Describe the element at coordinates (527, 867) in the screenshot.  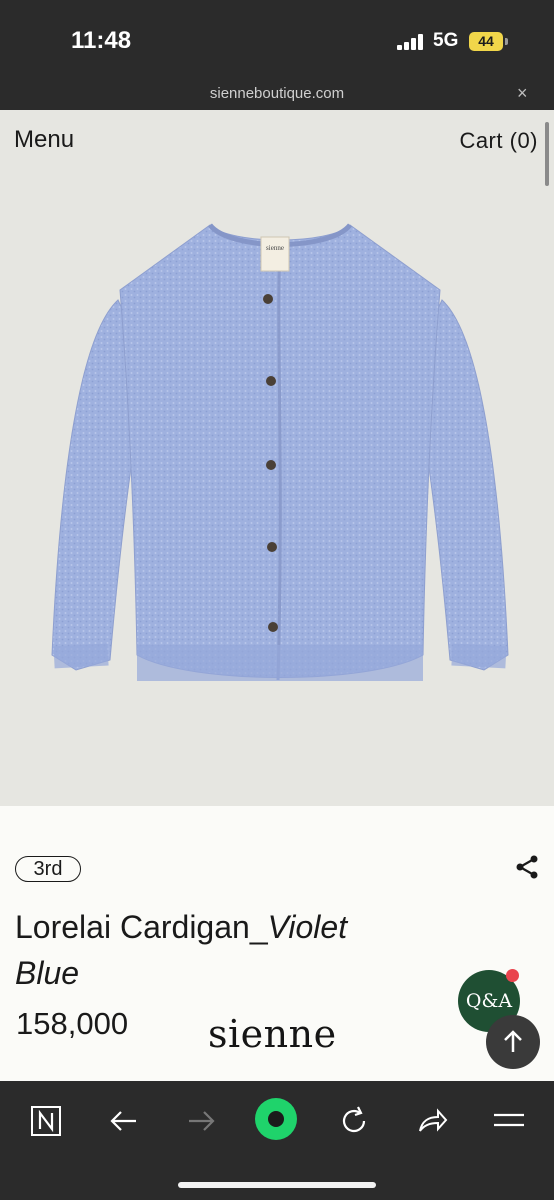
I see `share-icon` at that location.